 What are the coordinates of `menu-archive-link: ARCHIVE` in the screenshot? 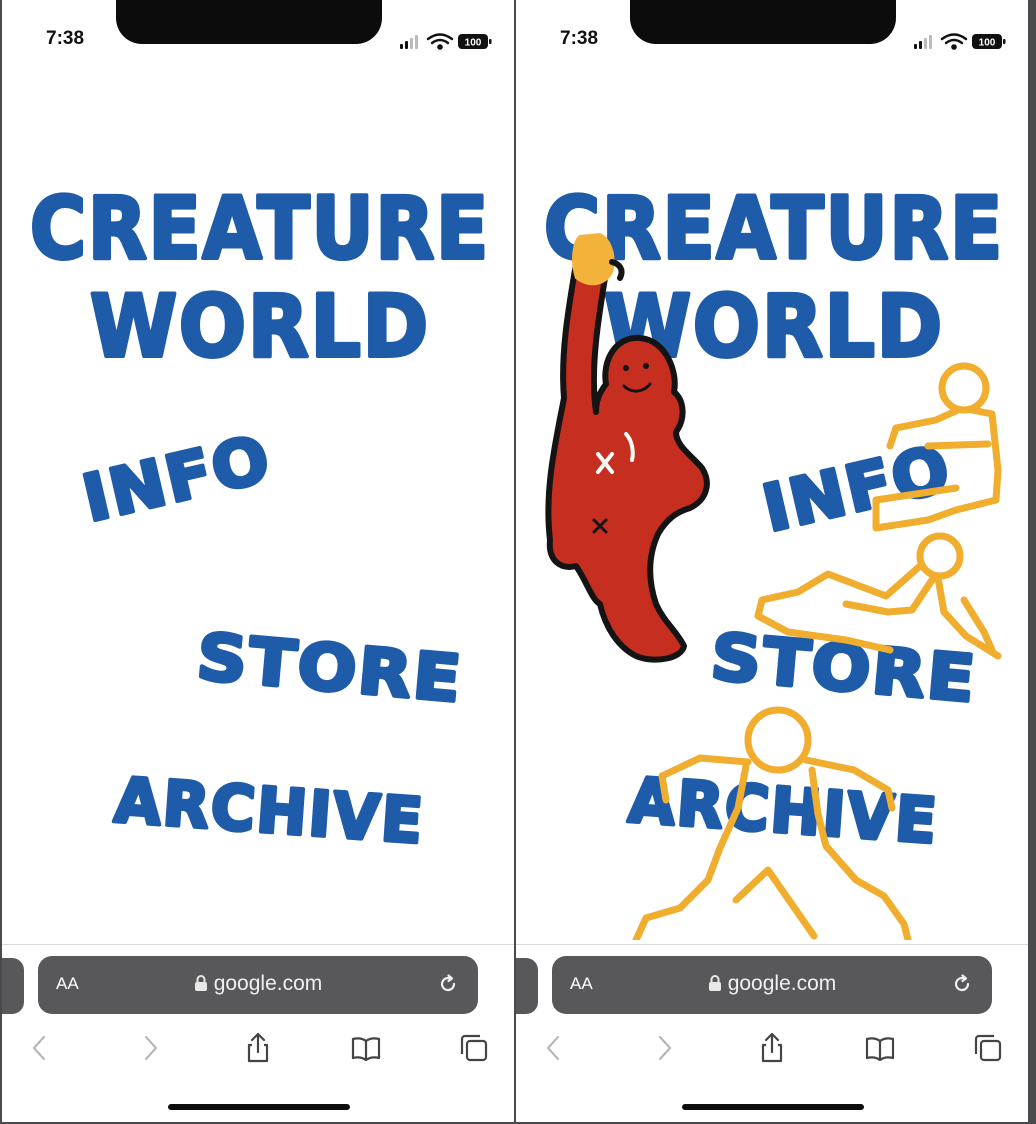 It's located at (269, 810).